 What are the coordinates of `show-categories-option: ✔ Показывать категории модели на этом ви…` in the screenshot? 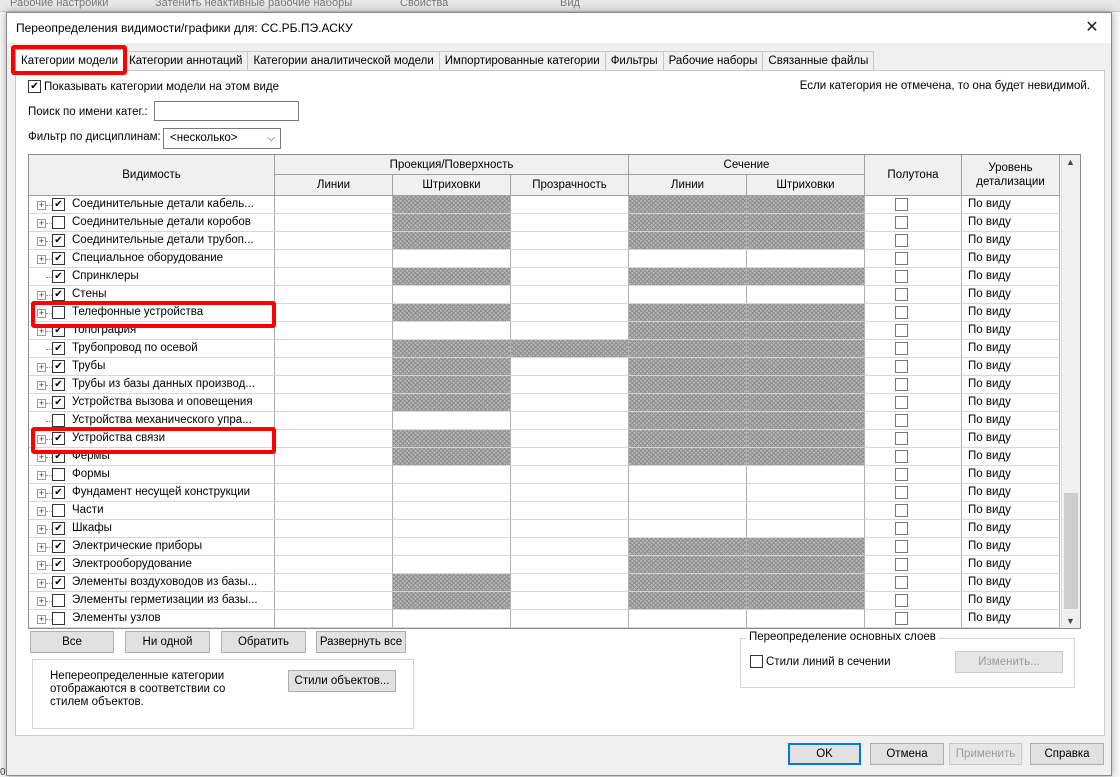 It's located at (153, 86).